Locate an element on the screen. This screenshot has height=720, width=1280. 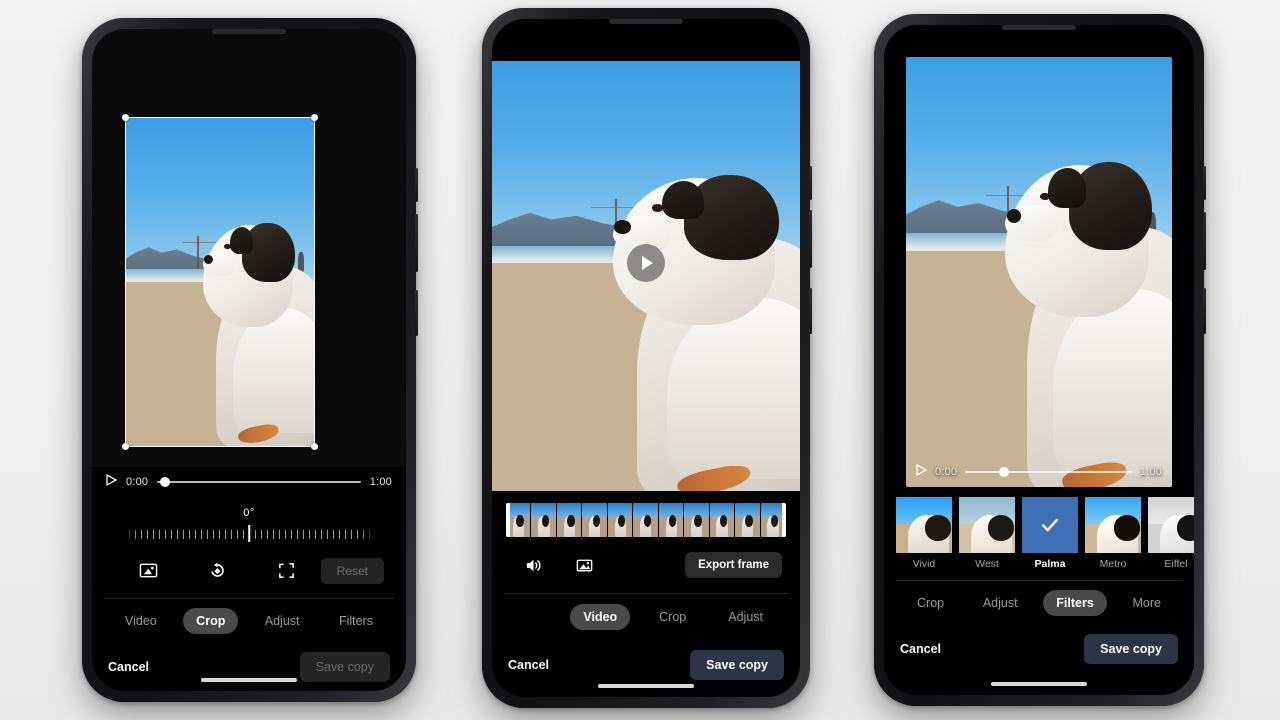
timeline-wrap is located at coordinates (646, 514).